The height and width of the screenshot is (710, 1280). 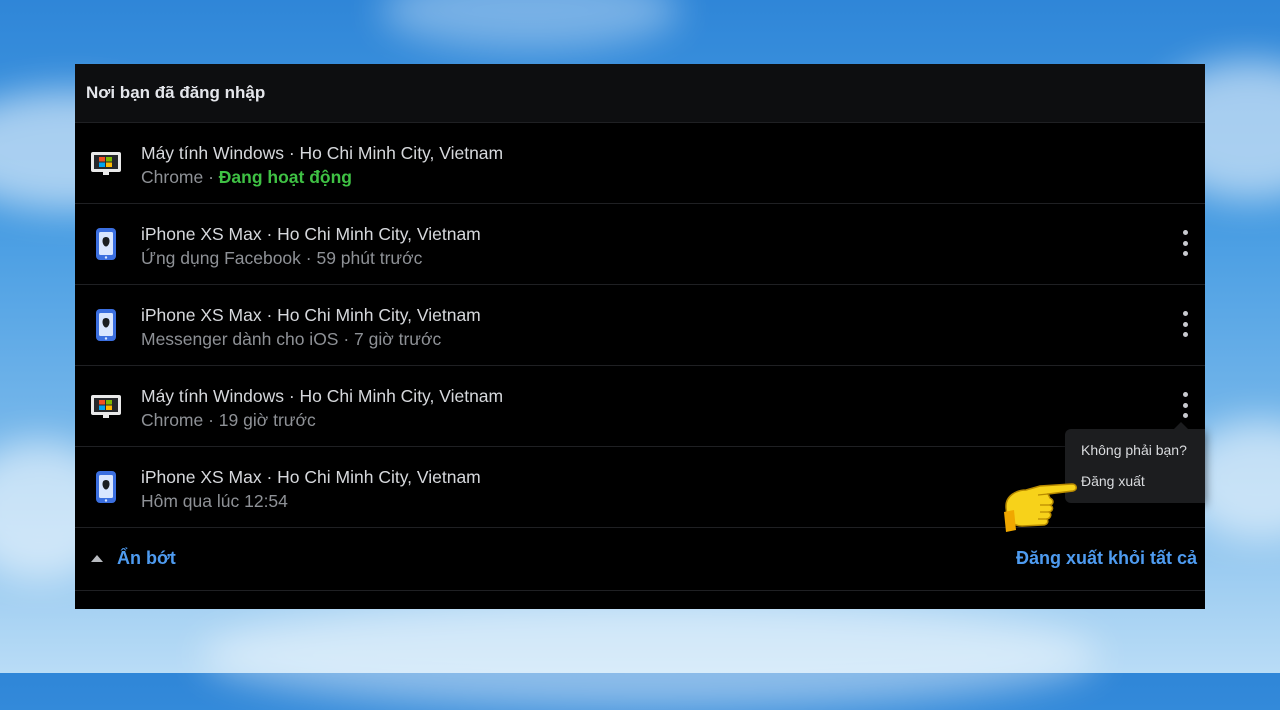 I want to click on collapse-button: Ẩn bớt, so click(x=133, y=558).